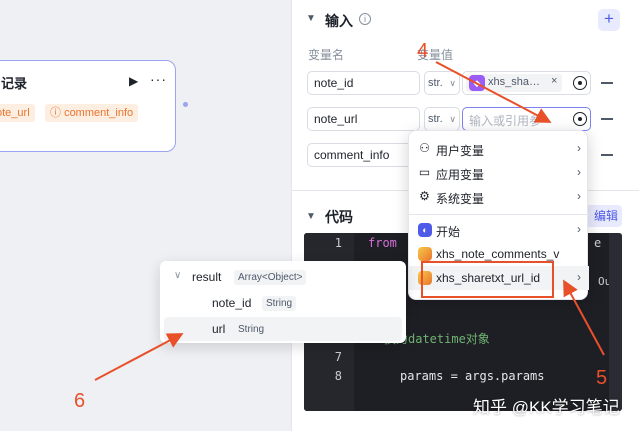  I want to click on reference-chip: ◆ xhs_sha… ×, so click(514, 83).